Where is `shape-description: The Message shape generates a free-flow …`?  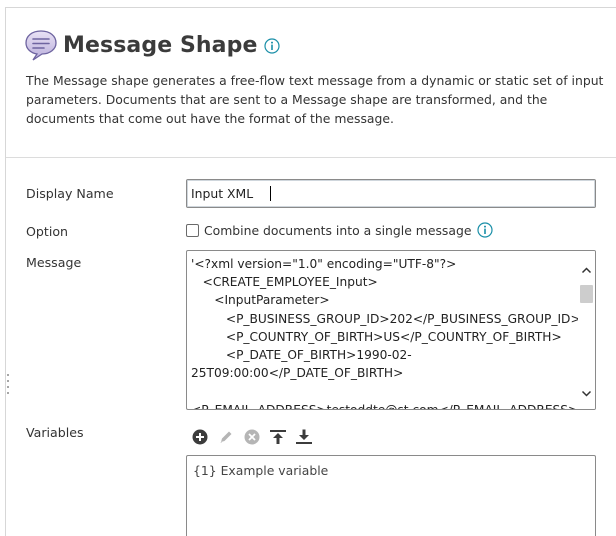
shape-description: The Message shape generates a free-flow … is located at coordinates (315, 99).